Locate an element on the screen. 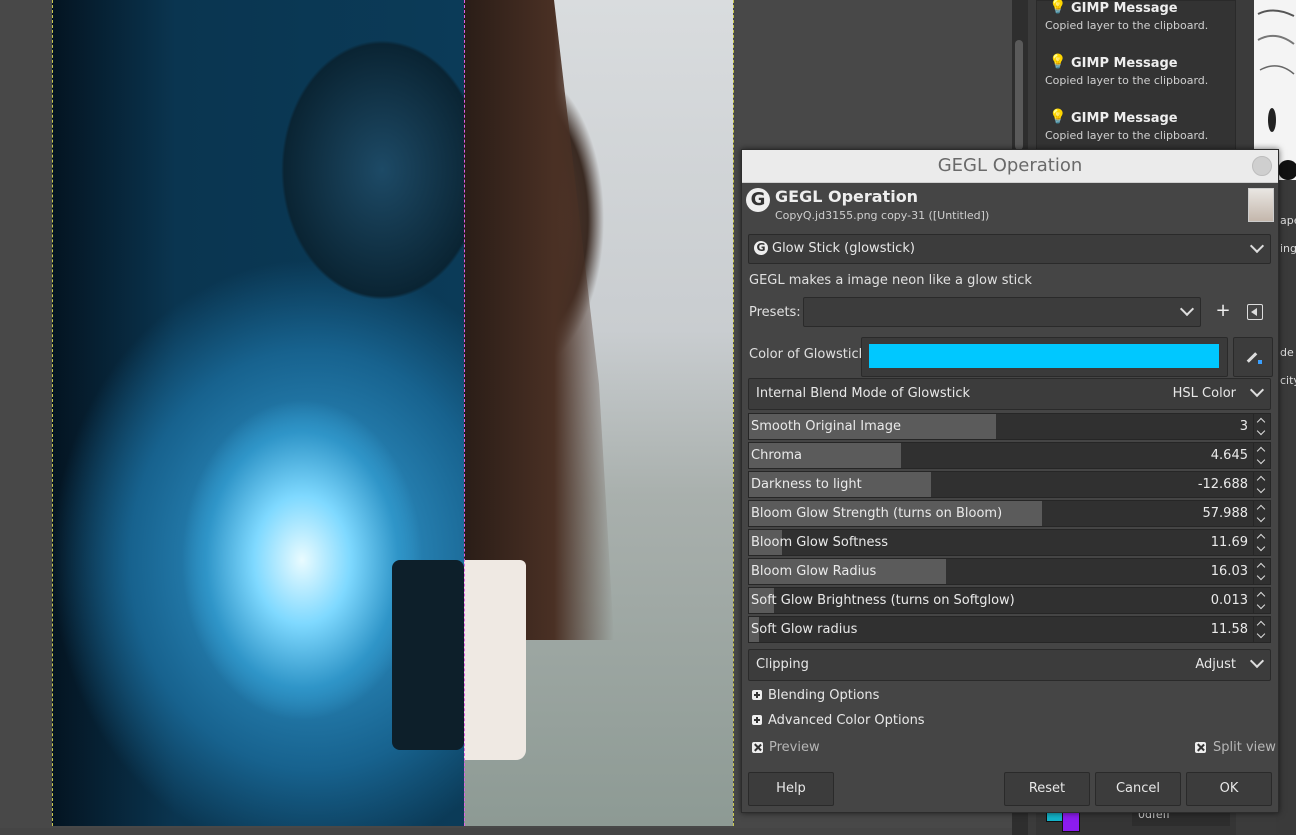 The width and height of the screenshot is (1296, 835). slider-spinbutton: Chroma 4.645 is located at coordinates (1009, 455).